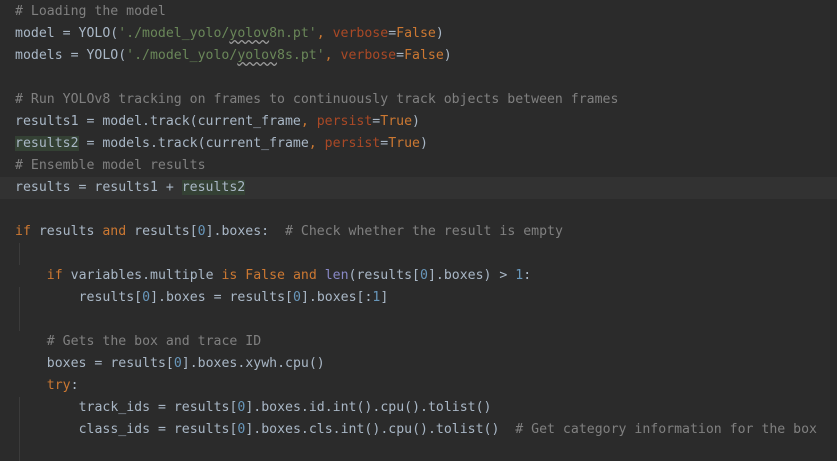  What do you see at coordinates (293, 33) in the screenshot?
I see `code-token: 8n.pt'` at bounding box center [293, 33].